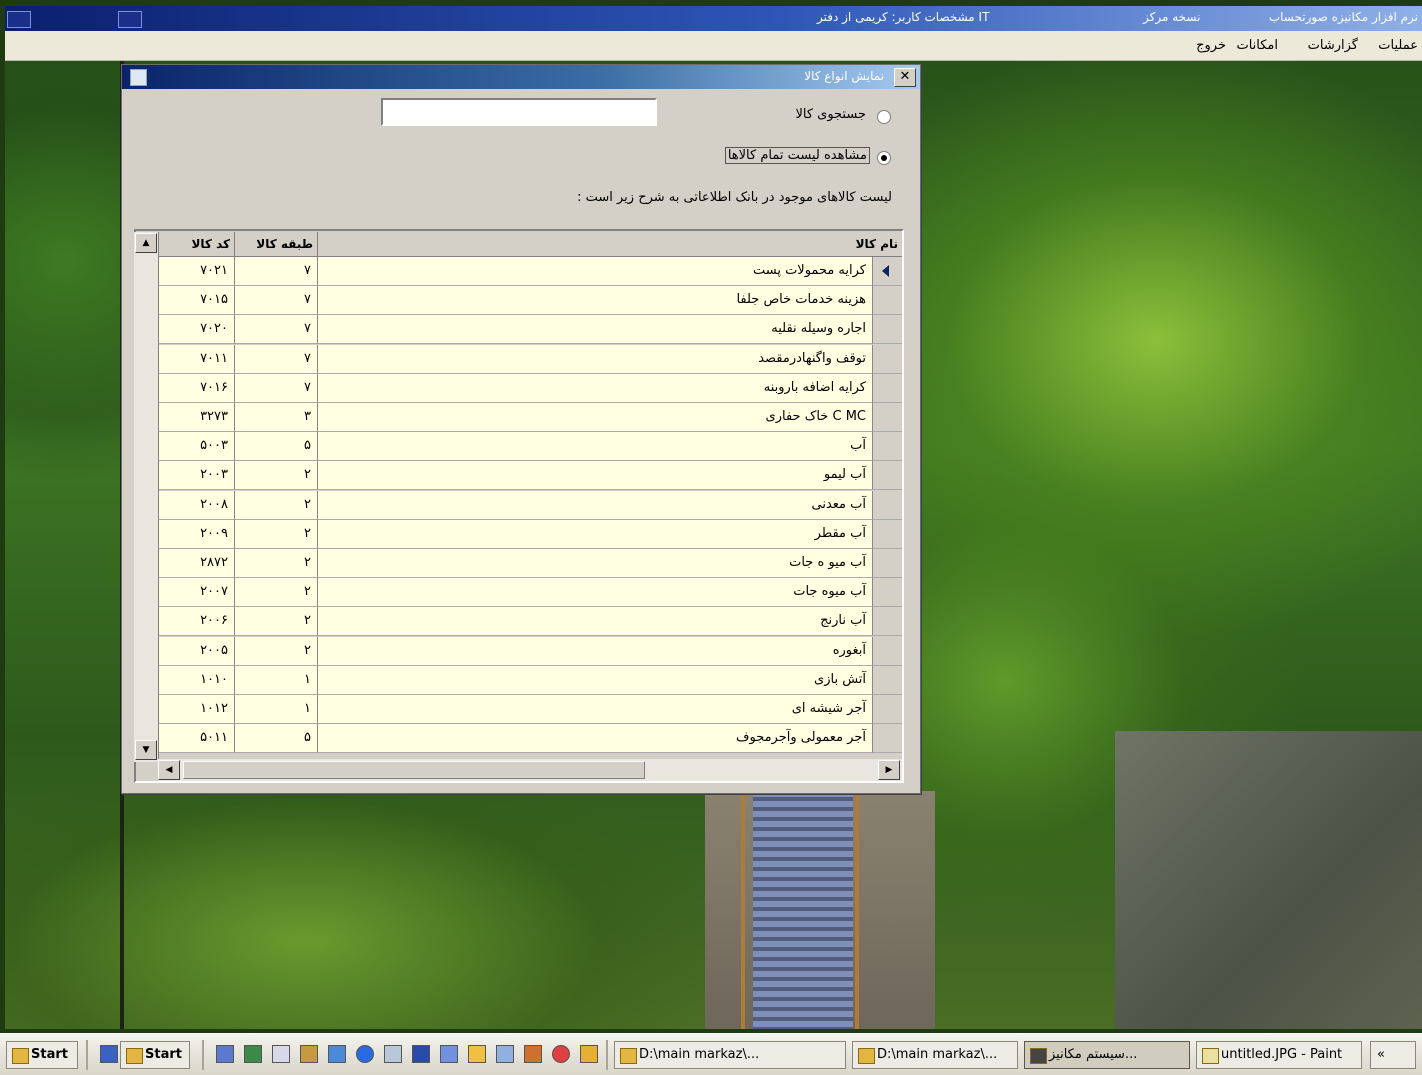  Describe the element at coordinates (519, 112) in the screenshot. I see `search-input` at that location.